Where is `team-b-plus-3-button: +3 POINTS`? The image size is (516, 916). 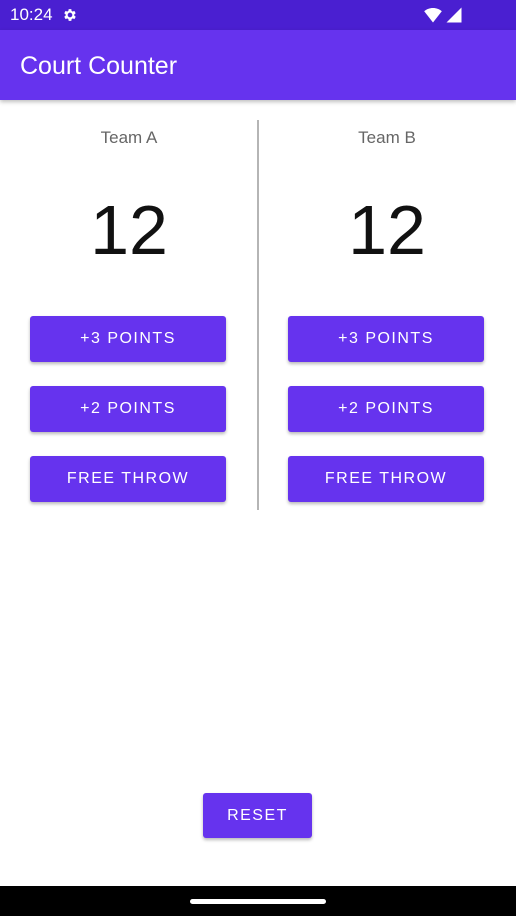
team-b-plus-3-button: +3 POINTS is located at coordinates (386, 339).